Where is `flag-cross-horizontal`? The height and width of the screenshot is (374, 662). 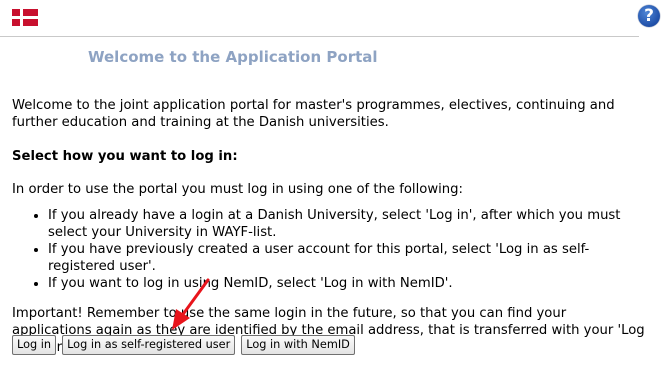 flag-cross-horizontal is located at coordinates (25, 17).